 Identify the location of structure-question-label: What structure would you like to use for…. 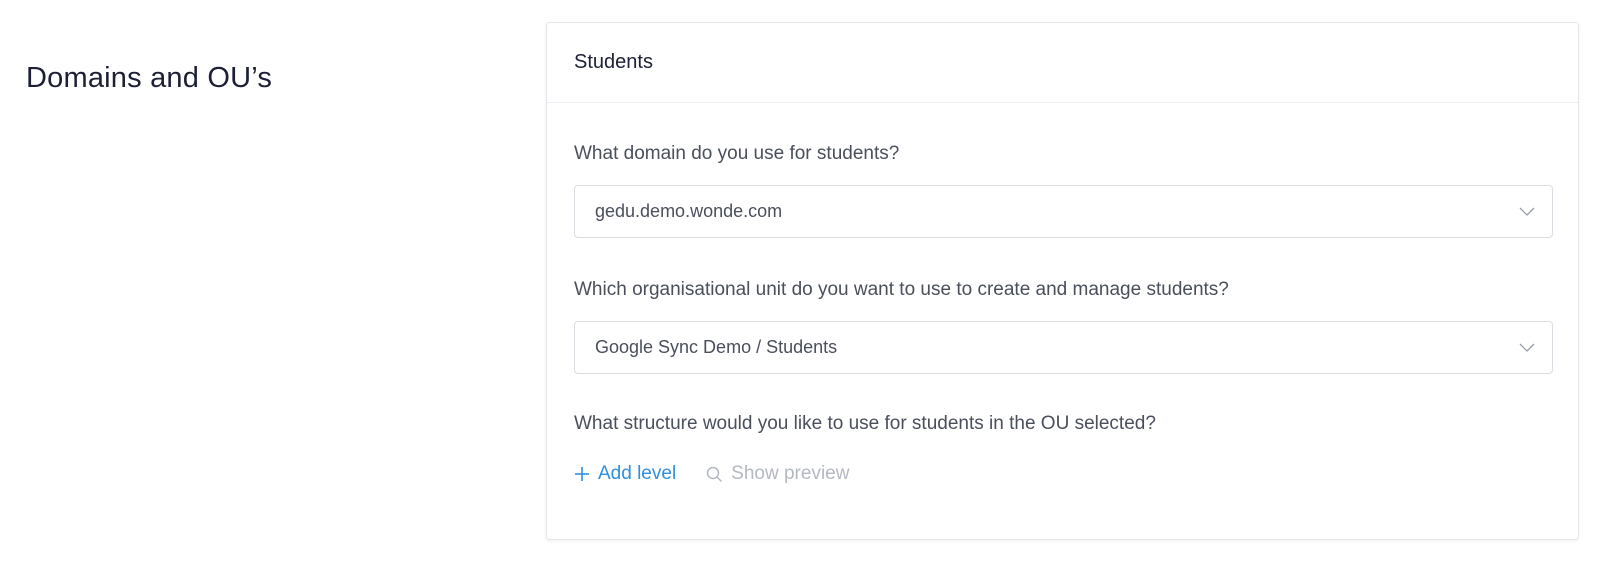
(865, 423).